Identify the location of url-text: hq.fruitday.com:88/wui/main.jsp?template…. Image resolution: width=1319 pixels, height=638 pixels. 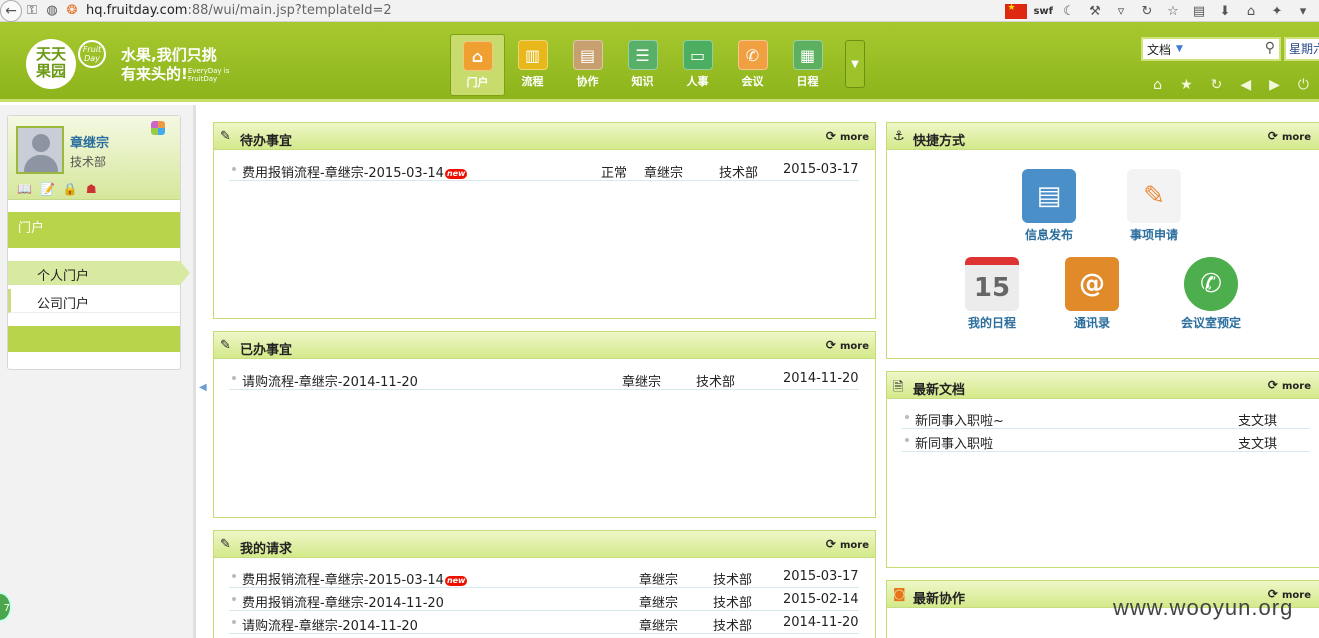
(239, 10).